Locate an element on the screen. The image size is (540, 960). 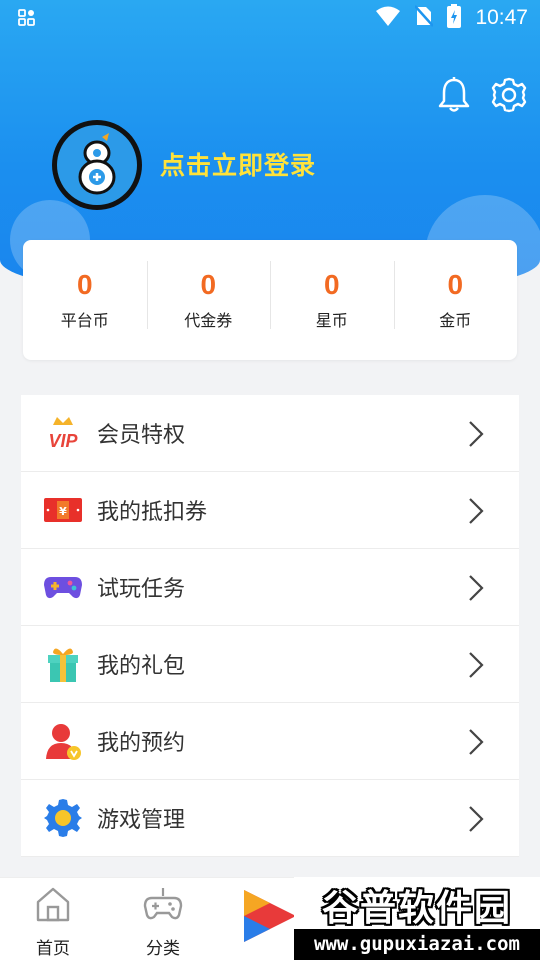
wifi-icon is located at coordinates (388, 18).